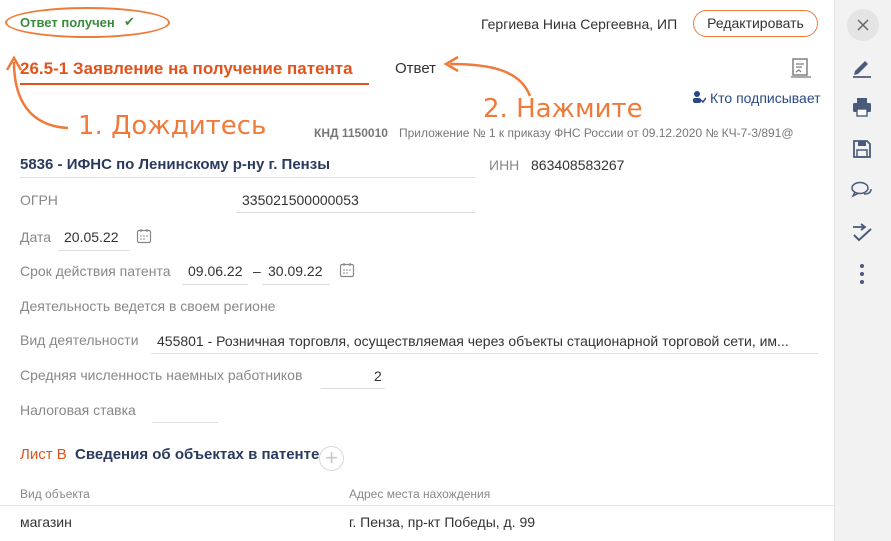  I want to click on inn-label: ИНН, so click(504, 165).